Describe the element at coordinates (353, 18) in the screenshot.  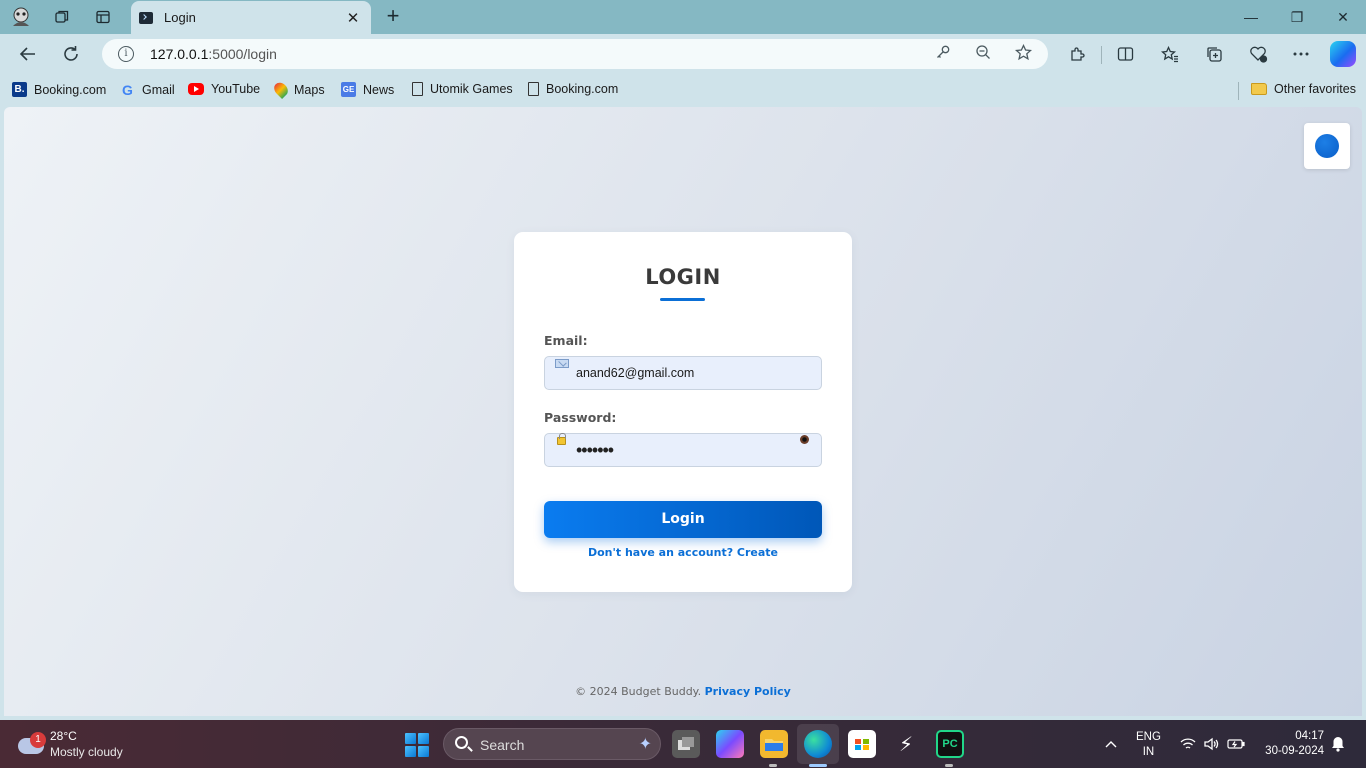
I see `close-tab-icon: ✕` at that location.